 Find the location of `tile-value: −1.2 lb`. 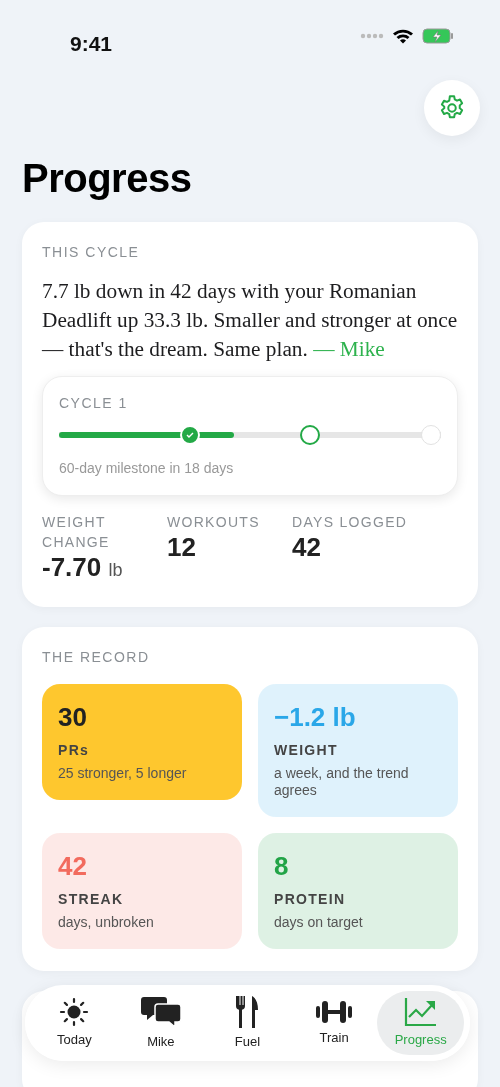

tile-value: −1.2 lb is located at coordinates (315, 717).